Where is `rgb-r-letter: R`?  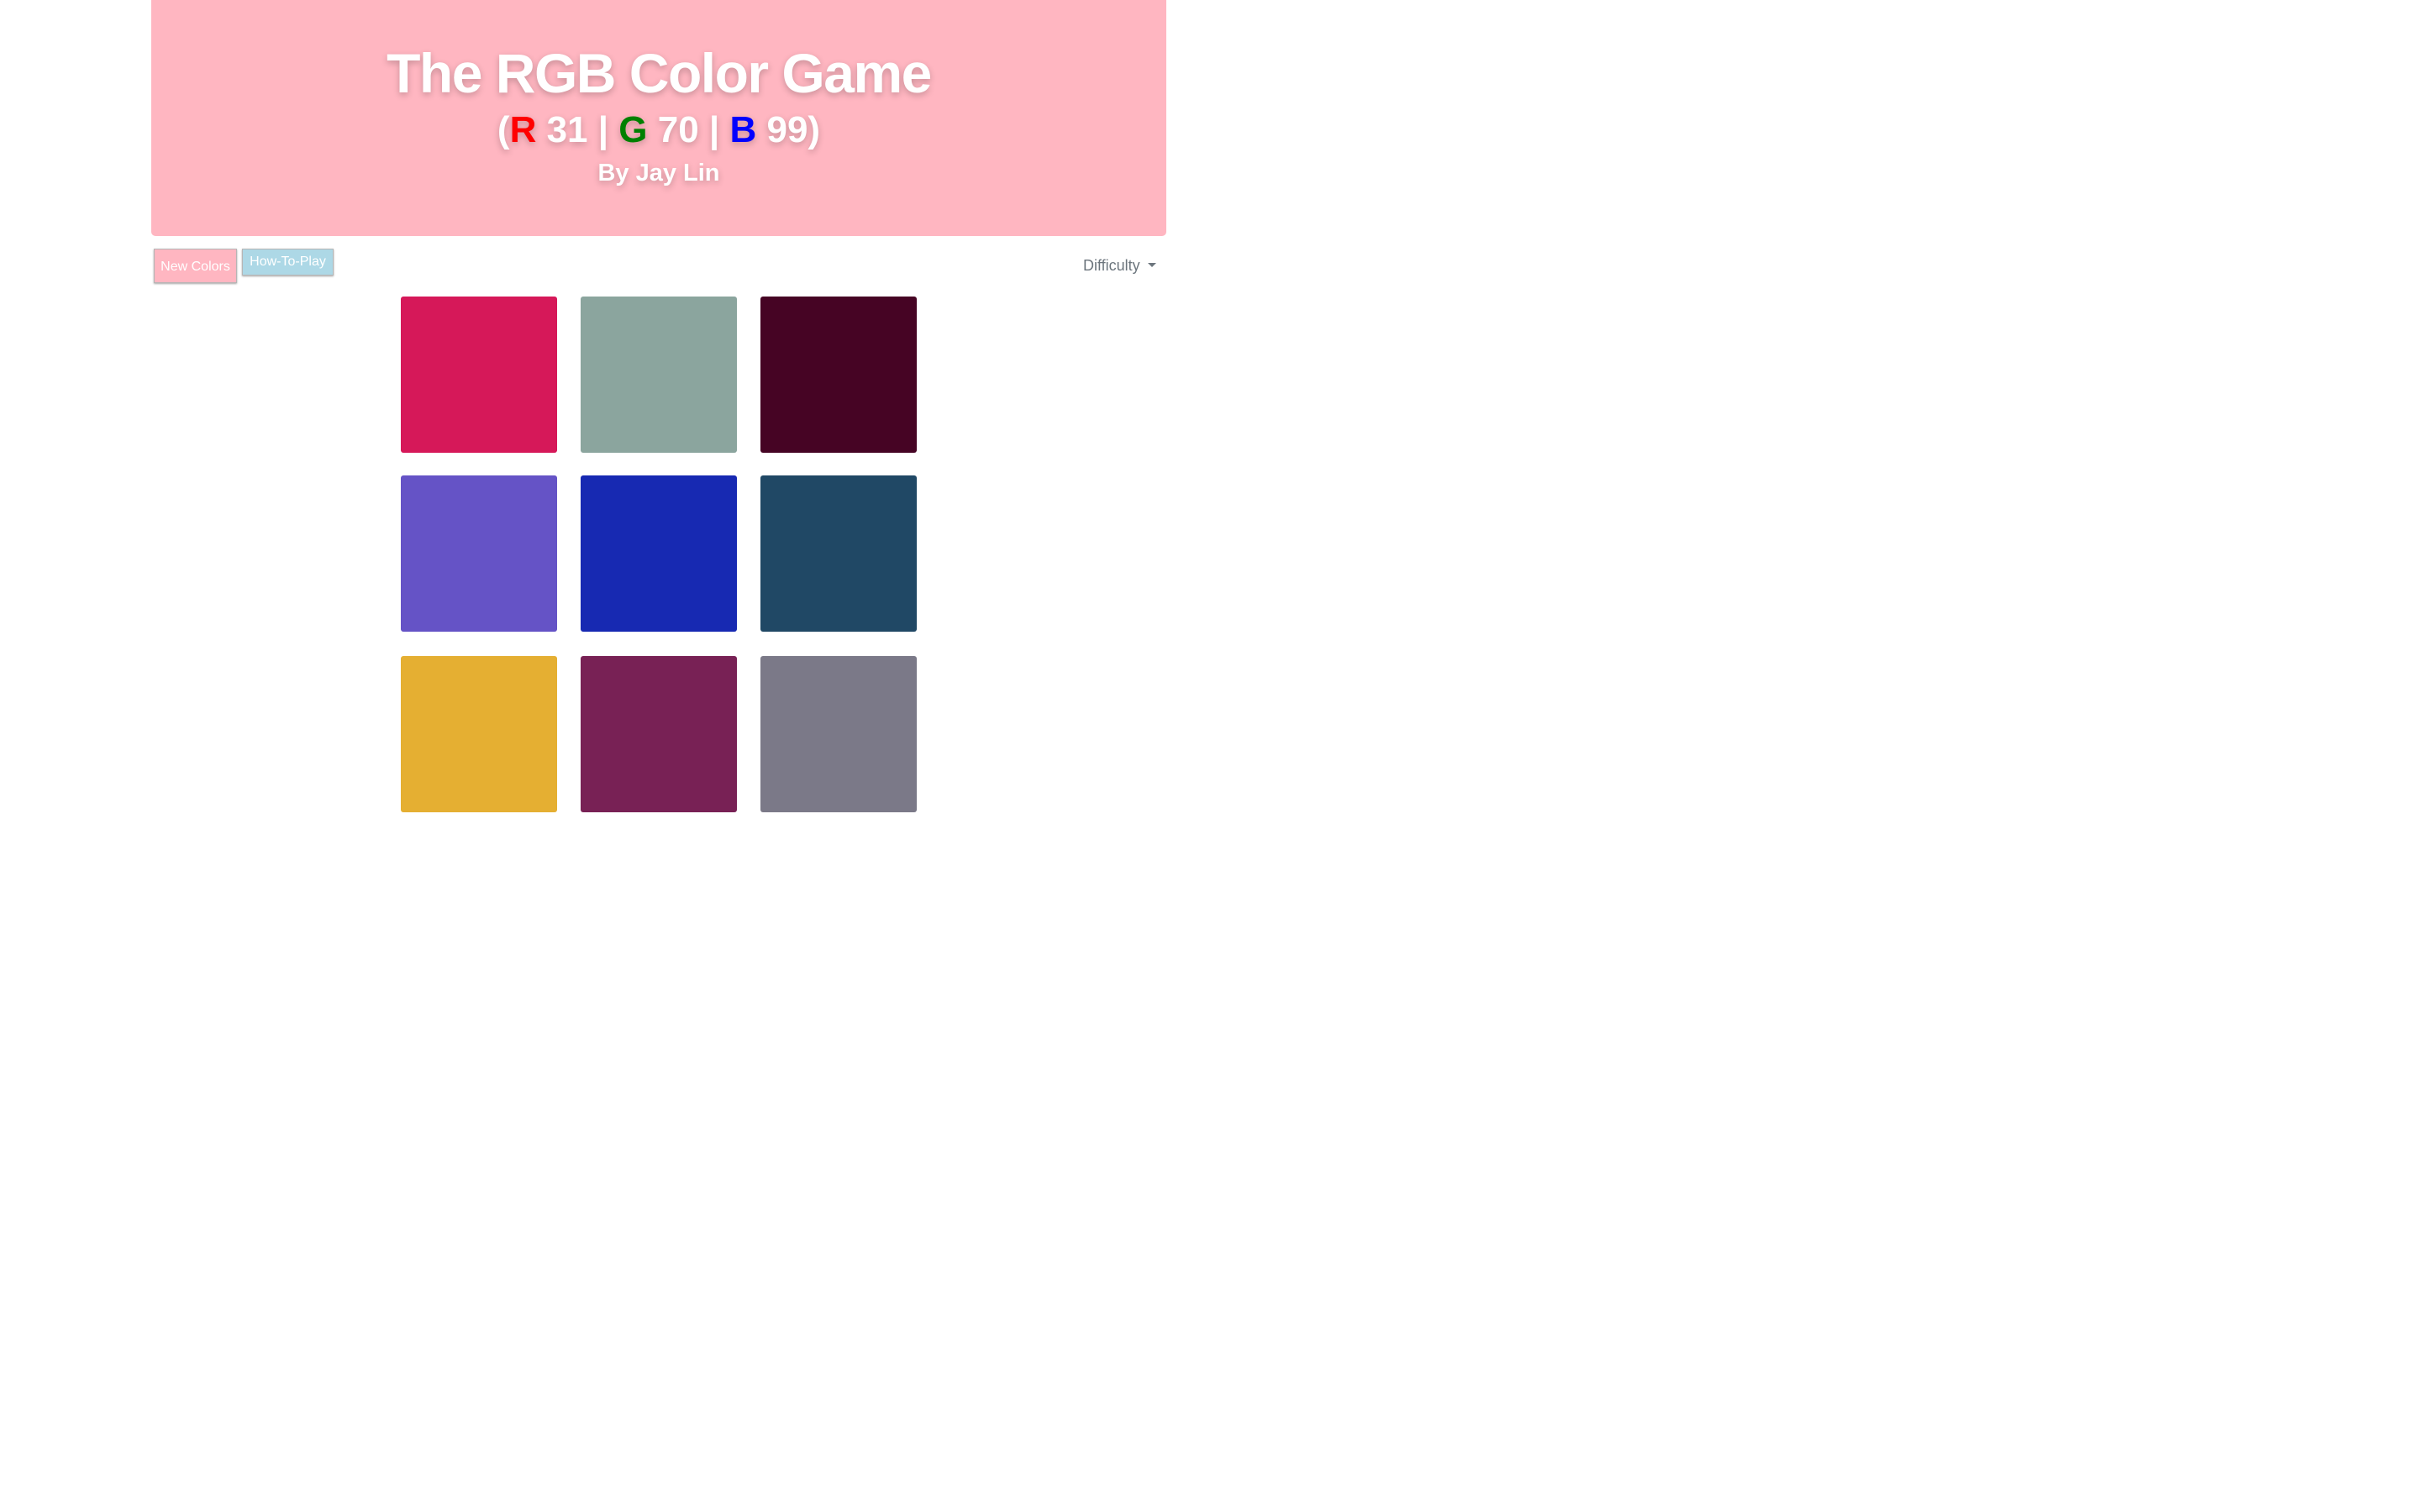 rgb-r-letter: R is located at coordinates (523, 129).